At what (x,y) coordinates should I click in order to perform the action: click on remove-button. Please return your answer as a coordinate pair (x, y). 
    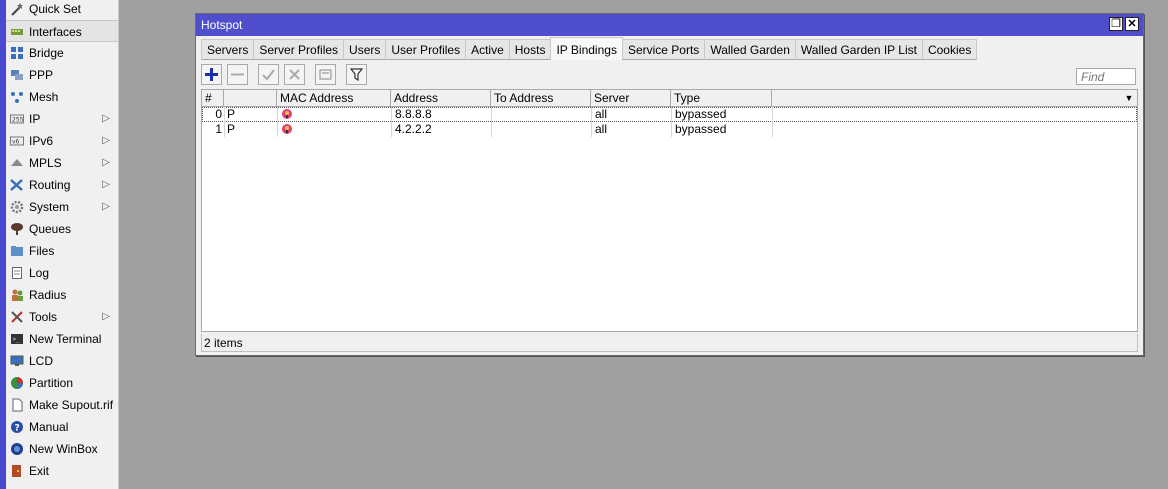
    Looking at the image, I should click on (237, 74).